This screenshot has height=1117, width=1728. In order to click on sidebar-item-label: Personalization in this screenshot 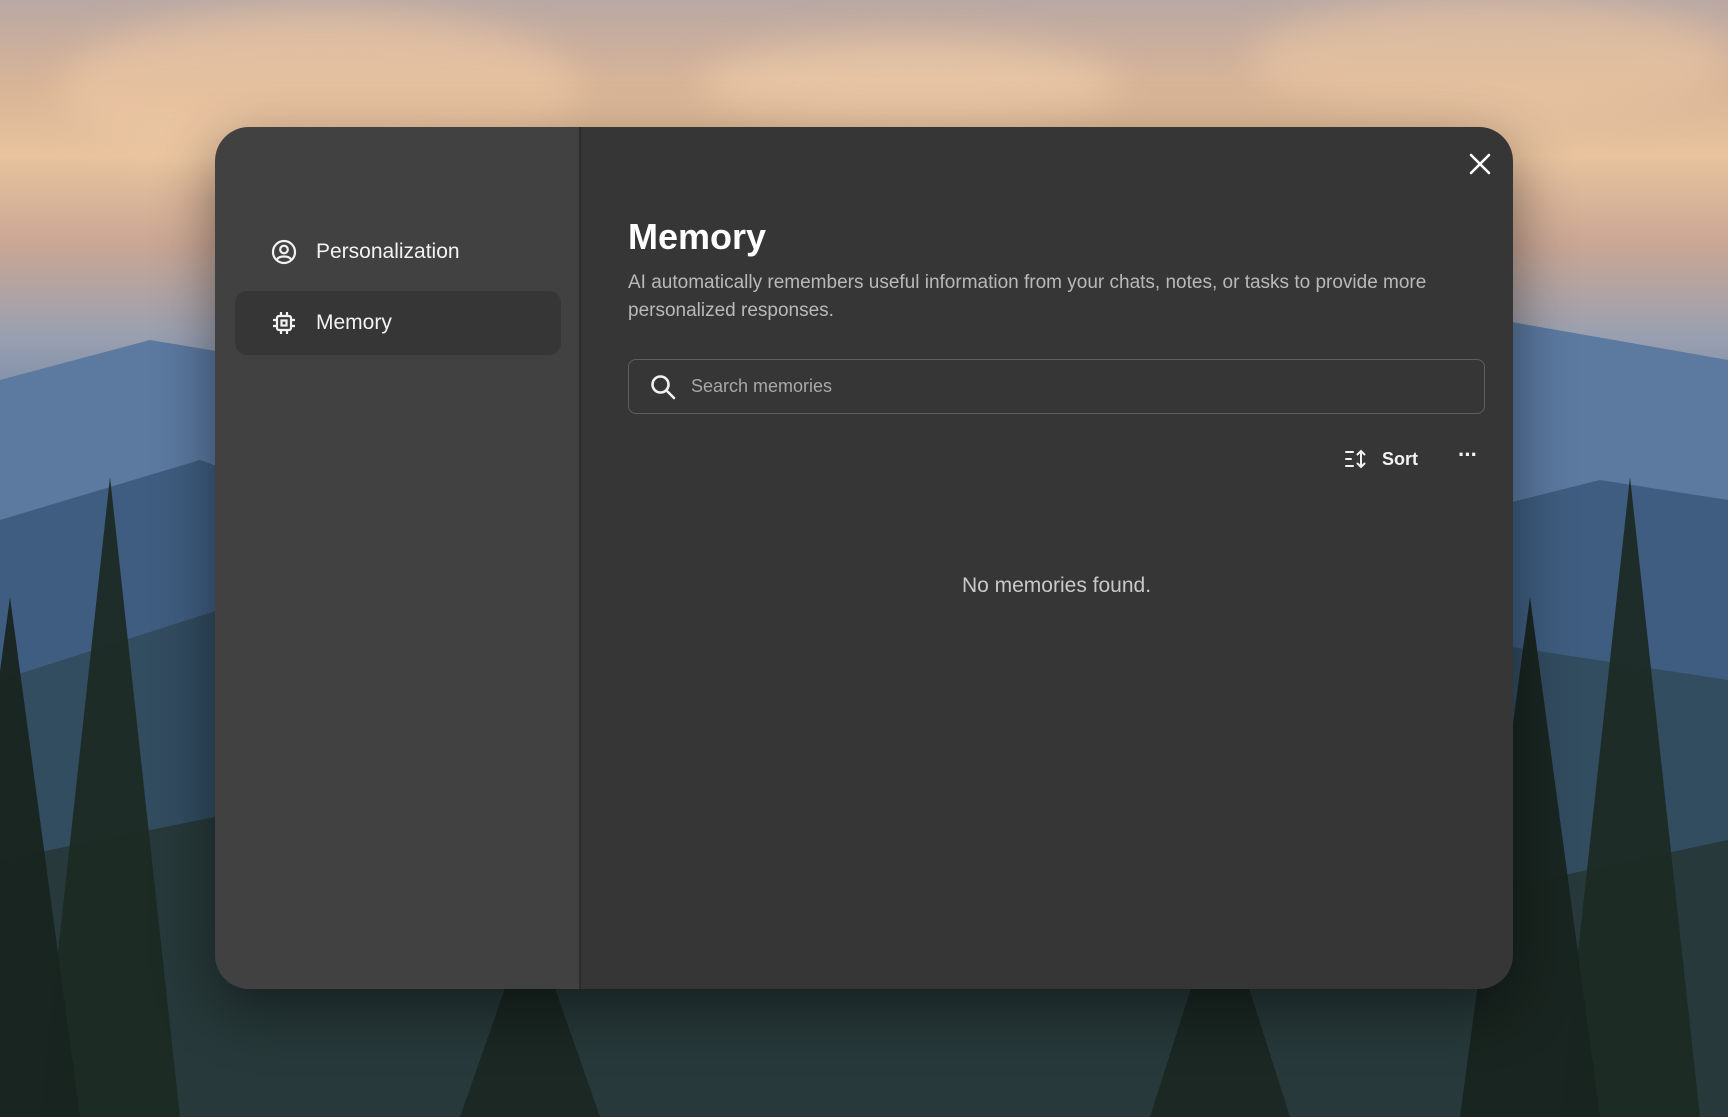, I will do `click(388, 251)`.